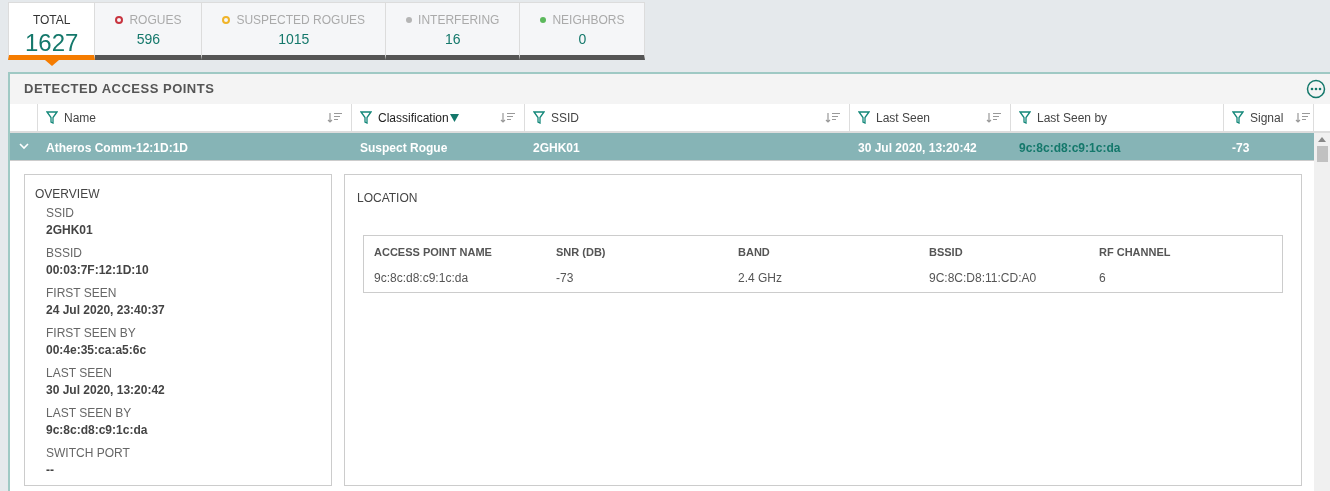 The width and height of the screenshot is (1330, 491). What do you see at coordinates (119, 89) in the screenshot?
I see `panel-title: DETECTED ACCESS POINTS` at bounding box center [119, 89].